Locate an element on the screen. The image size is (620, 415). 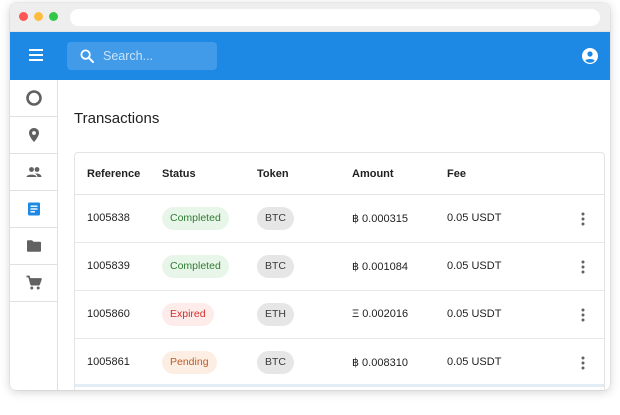
reference-cell: 1005839 is located at coordinates (108, 266).